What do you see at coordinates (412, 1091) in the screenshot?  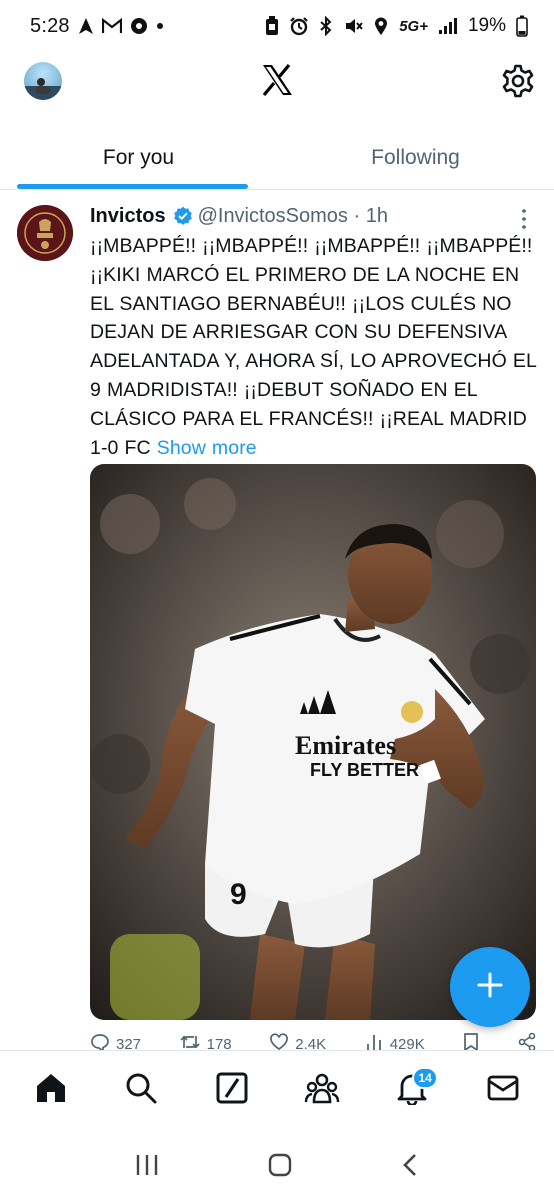 I see `nav-notifications: 14` at bounding box center [412, 1091].